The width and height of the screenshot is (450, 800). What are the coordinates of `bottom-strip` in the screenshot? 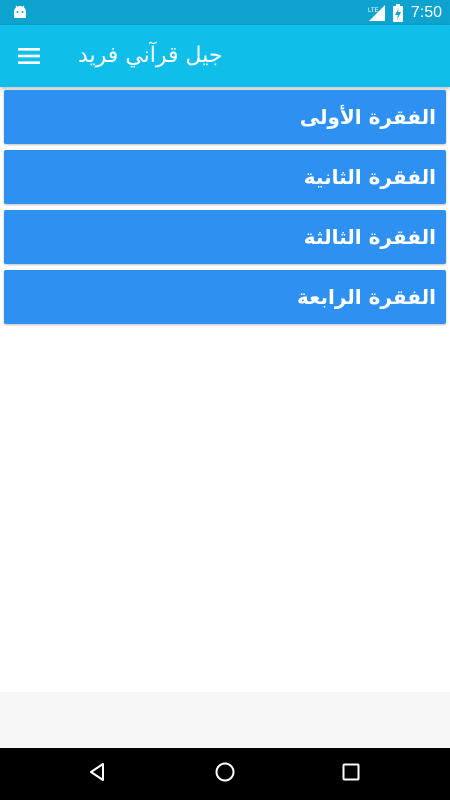 It's located at (225, 720).